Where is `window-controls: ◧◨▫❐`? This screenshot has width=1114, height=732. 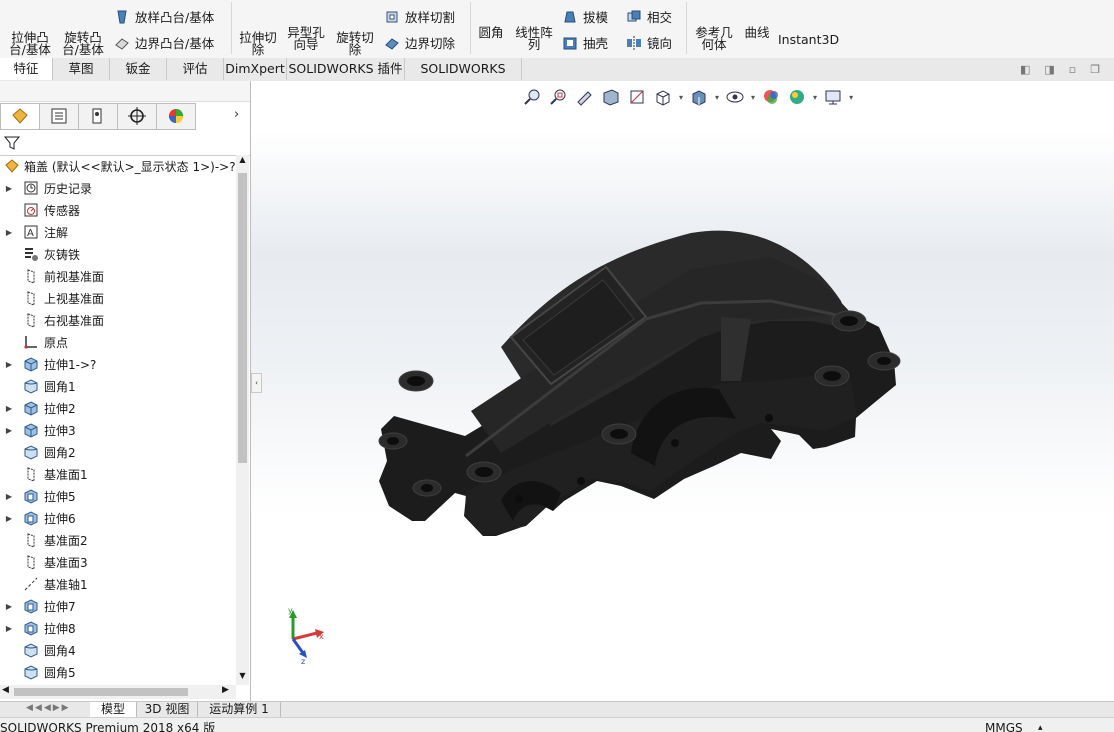 window-controls: ◧◨▫❐ is located at coordinates (1067, 69).